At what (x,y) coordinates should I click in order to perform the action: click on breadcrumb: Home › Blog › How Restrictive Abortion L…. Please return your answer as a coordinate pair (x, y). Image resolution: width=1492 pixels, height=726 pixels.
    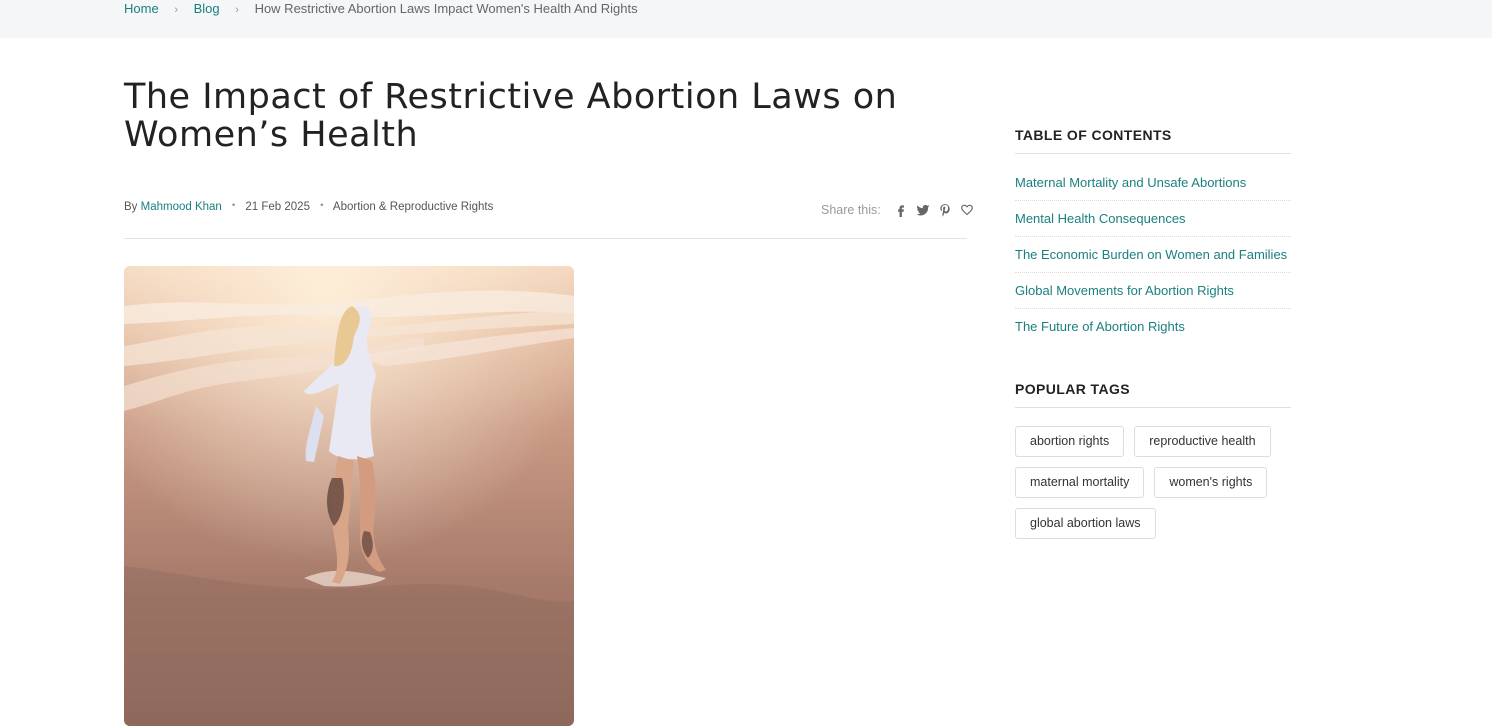
    Looking at the image, I should click on (381, 9).